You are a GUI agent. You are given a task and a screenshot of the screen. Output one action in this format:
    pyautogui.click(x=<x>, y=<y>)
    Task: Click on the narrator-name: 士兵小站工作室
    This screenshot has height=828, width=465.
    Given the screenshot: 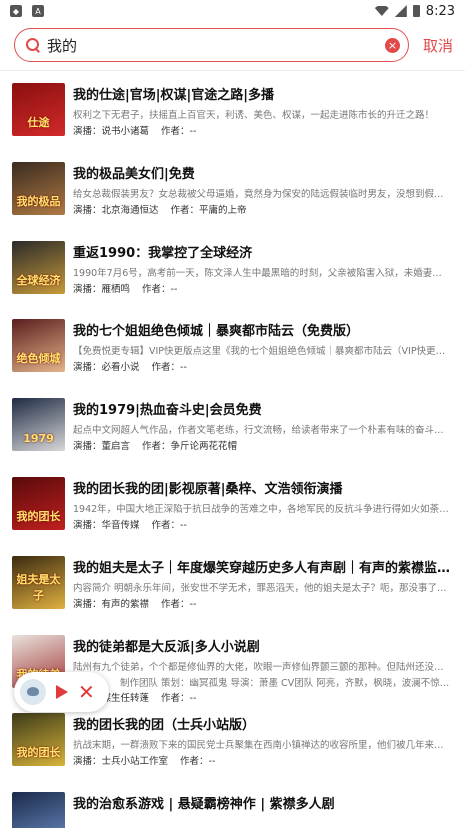 What is the action you would take?
    pyautogui.click(x=135, y=762)
    